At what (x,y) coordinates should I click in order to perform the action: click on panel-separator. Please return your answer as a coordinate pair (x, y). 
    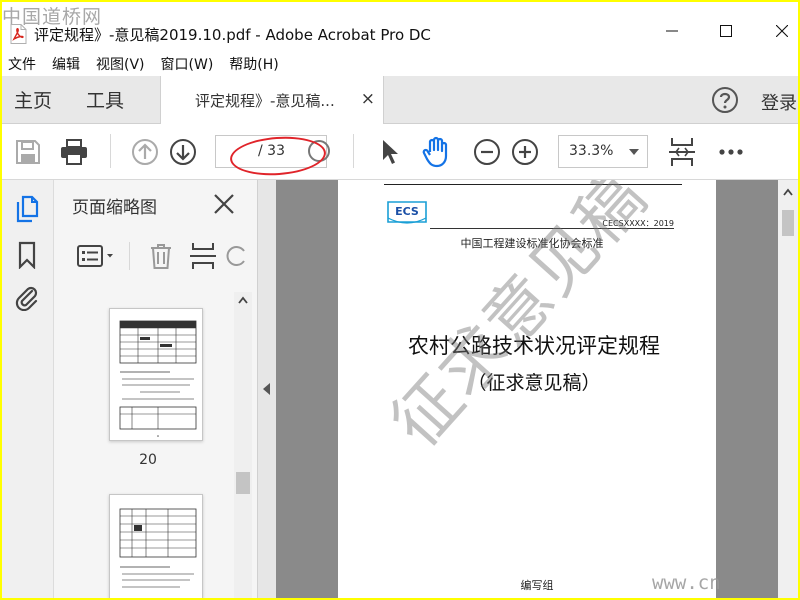
    Looking at the image, I should click on (129, 256).